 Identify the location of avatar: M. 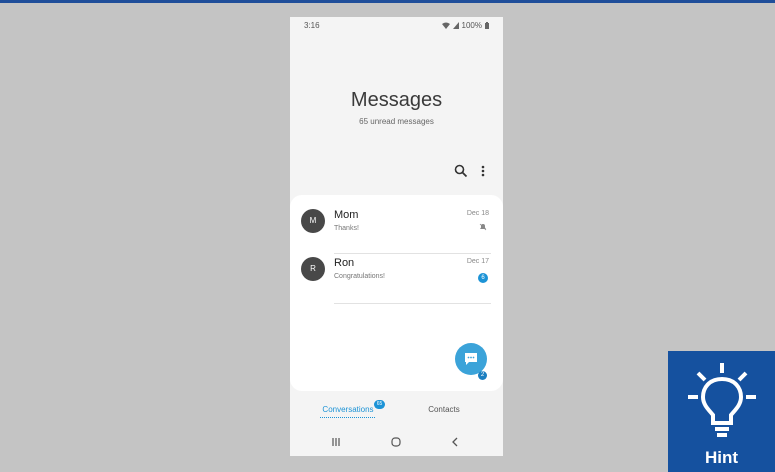
(313, 221).